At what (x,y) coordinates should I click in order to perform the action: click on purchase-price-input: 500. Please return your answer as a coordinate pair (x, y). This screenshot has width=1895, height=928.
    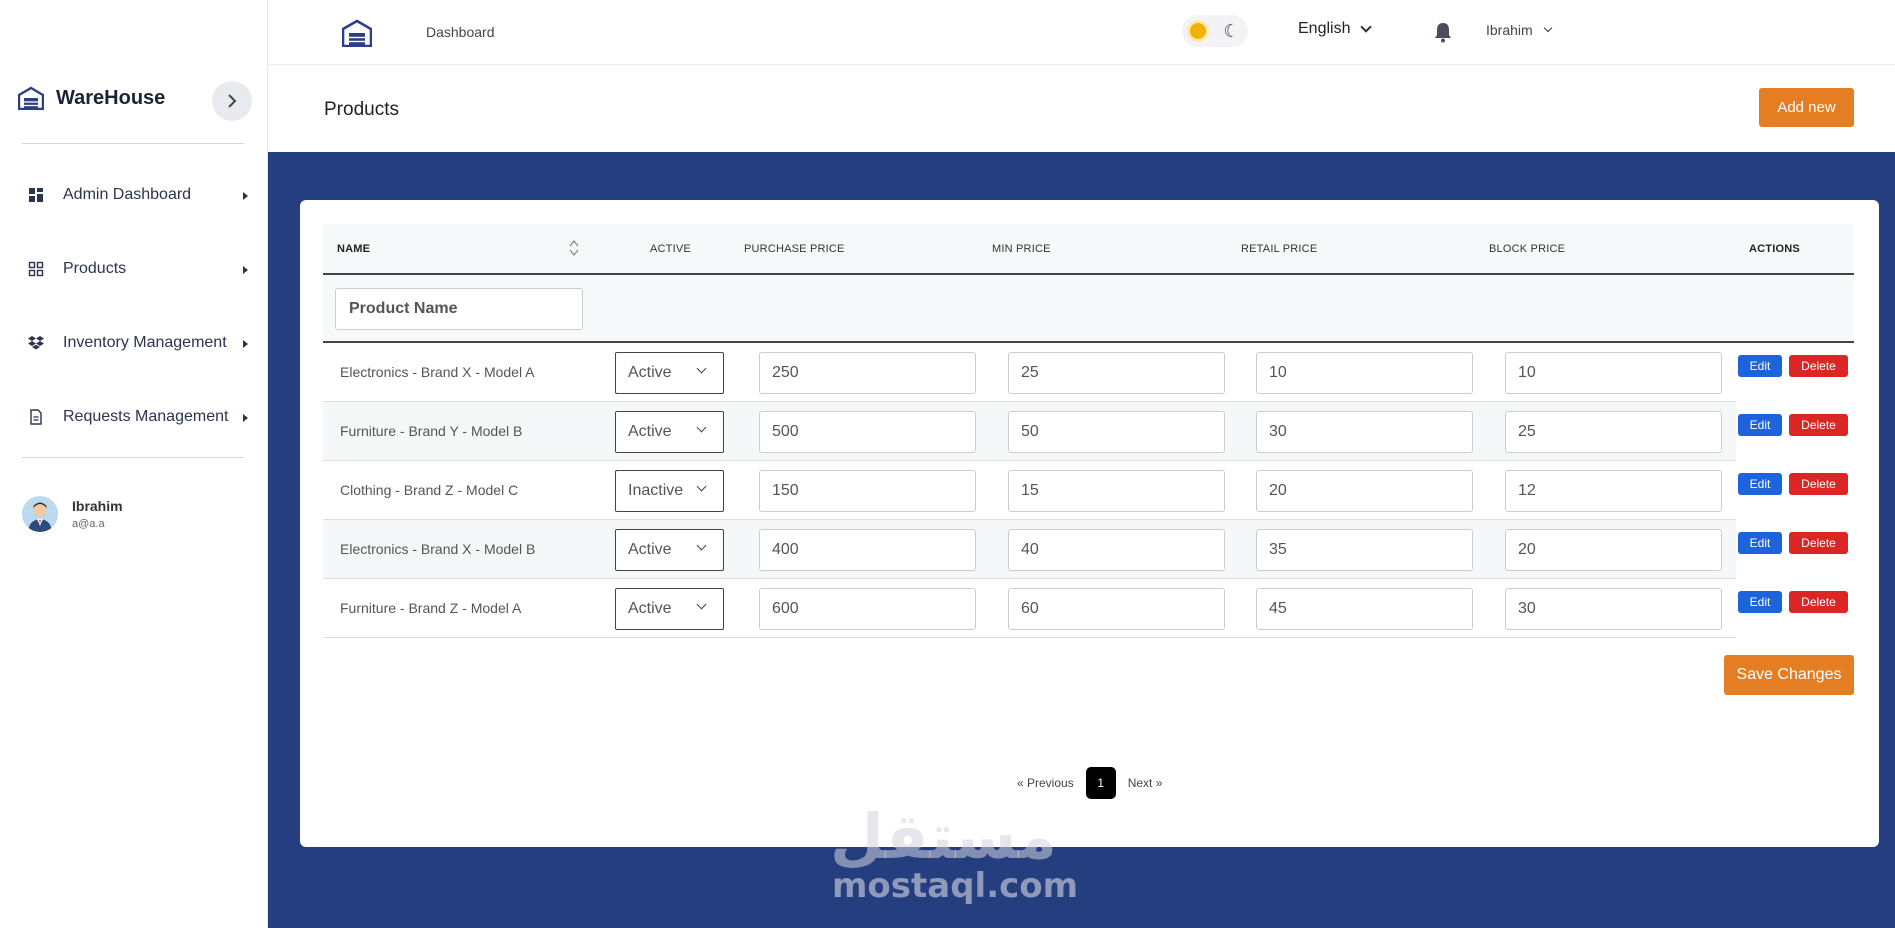
    Looking at the image, I should click on (867, 432).